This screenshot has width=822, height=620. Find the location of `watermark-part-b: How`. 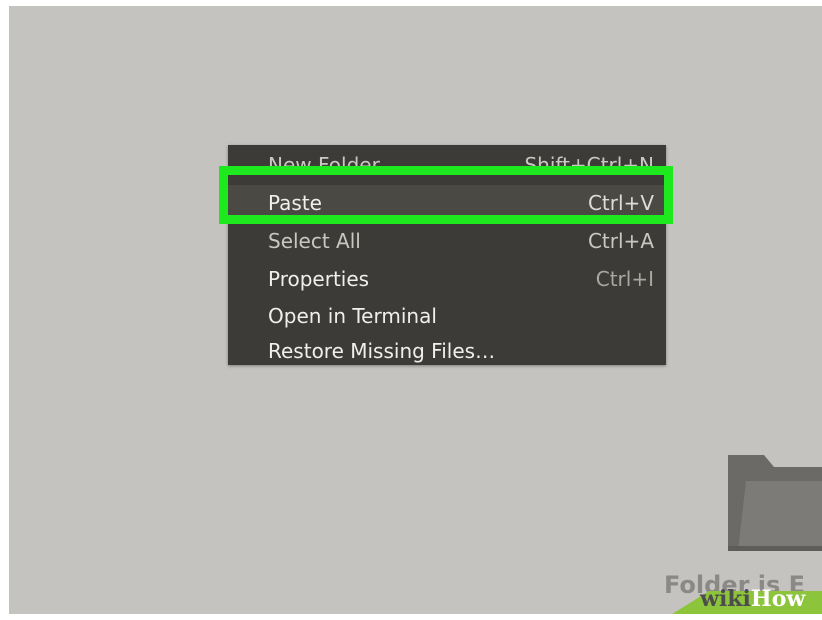

watermark-part-b: How is located at coordinates (778, 599).